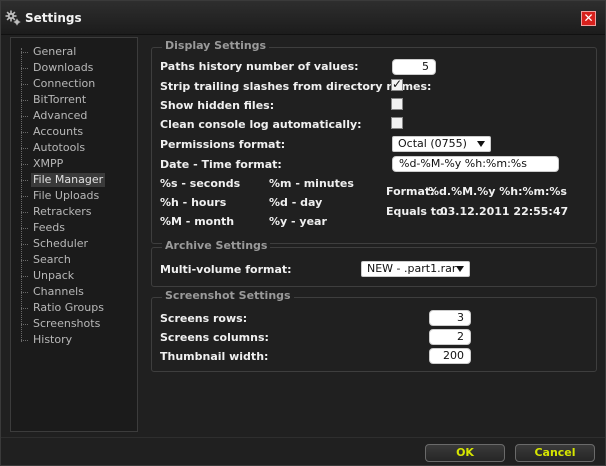 The height and width of the screenshot is (466, 606). I want to click on check-icon: ✓, so click(397, 84).